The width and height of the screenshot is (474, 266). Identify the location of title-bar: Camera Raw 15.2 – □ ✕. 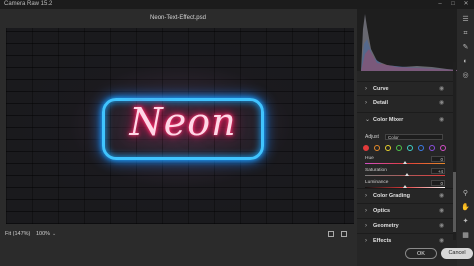
(237, 4).